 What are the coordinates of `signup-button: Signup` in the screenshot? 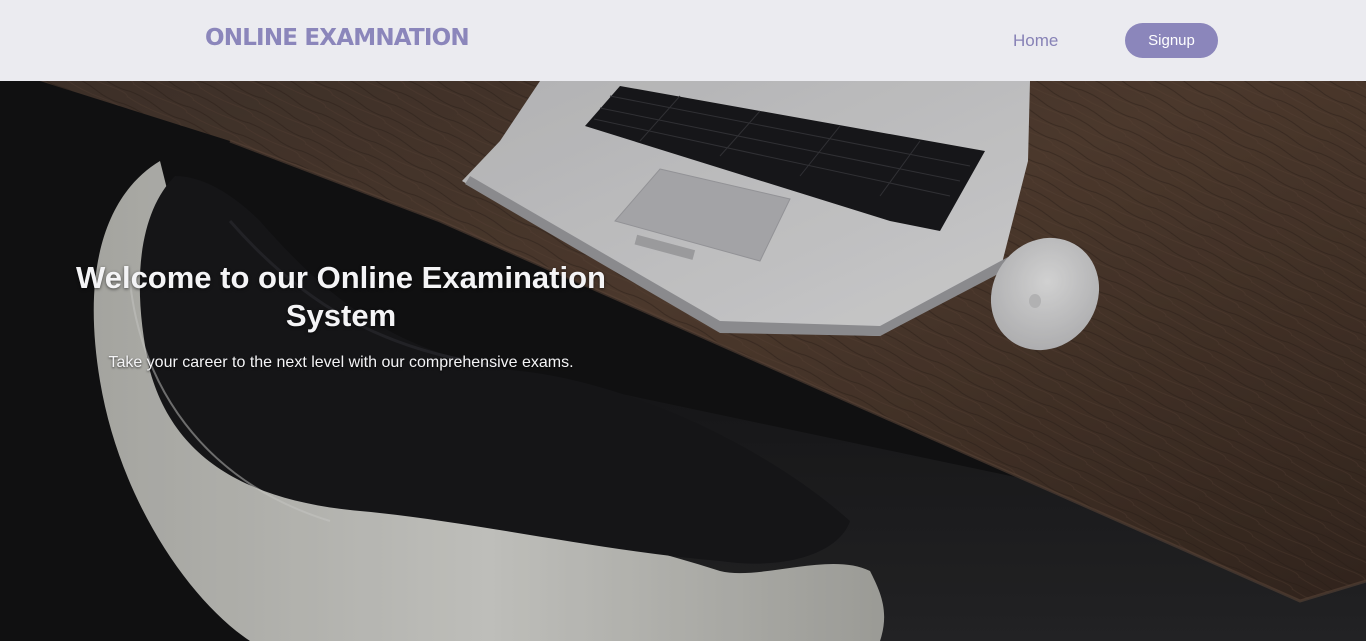 It's located at (1171, 40).